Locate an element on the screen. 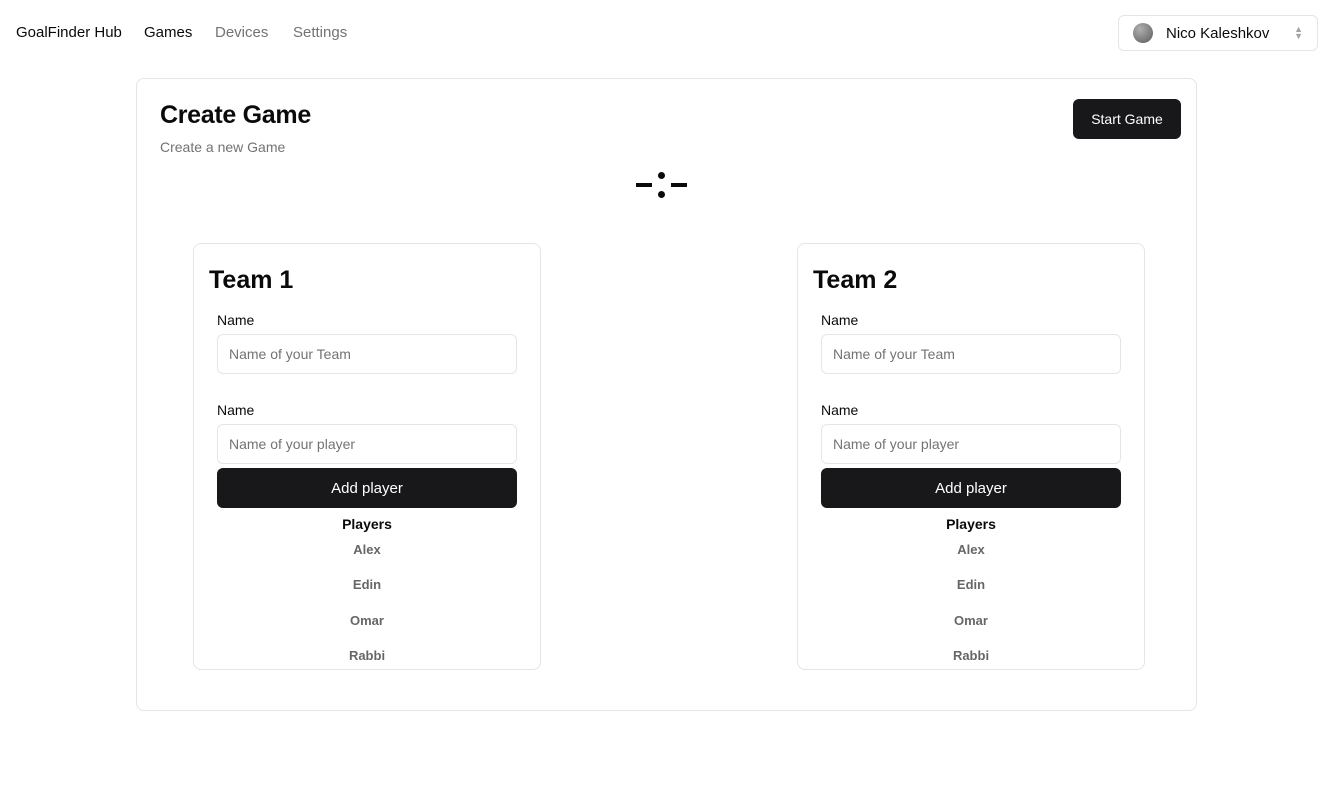 This screenshot has height=802, width=1334. score-display is located at coordinates (661, 185).